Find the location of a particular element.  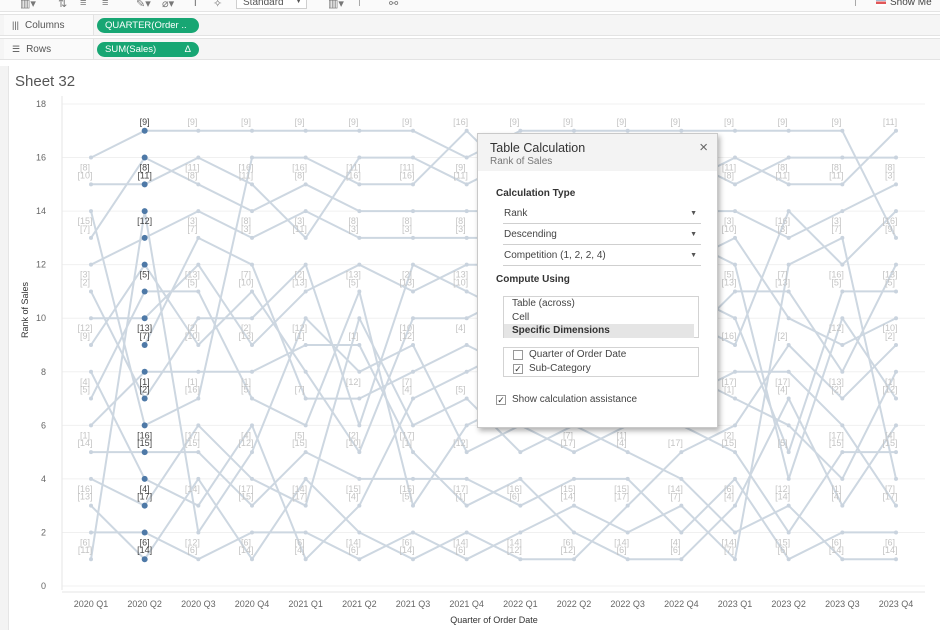

assistance-checkbox: ✓ is located at coordinates (501, 399).